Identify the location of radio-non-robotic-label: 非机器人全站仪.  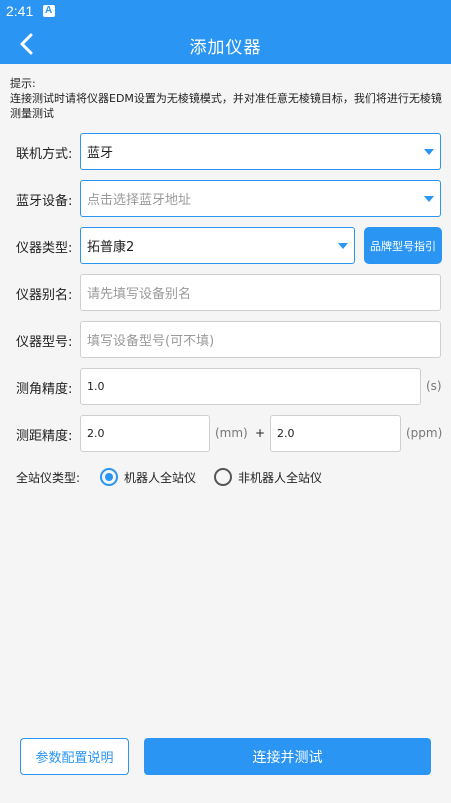
(280, 477).